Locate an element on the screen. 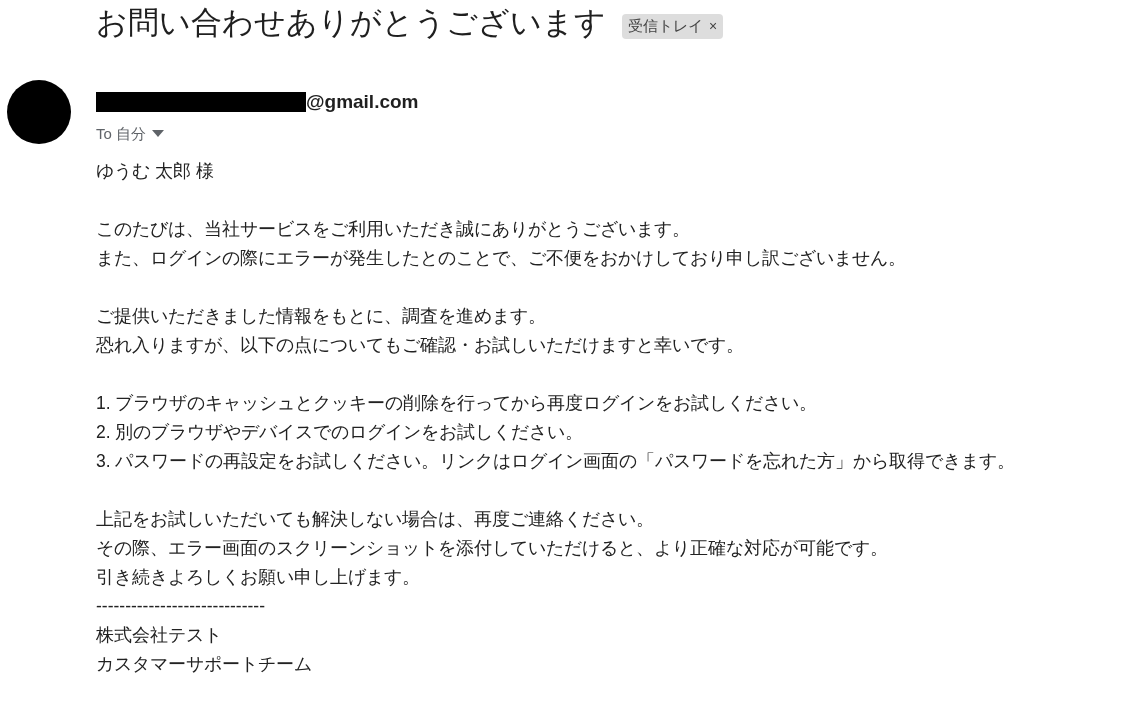 This screenshot has width=1131, height=706. email-subject: お問い合わせありがとうございます is located at coordinates (351, 23).